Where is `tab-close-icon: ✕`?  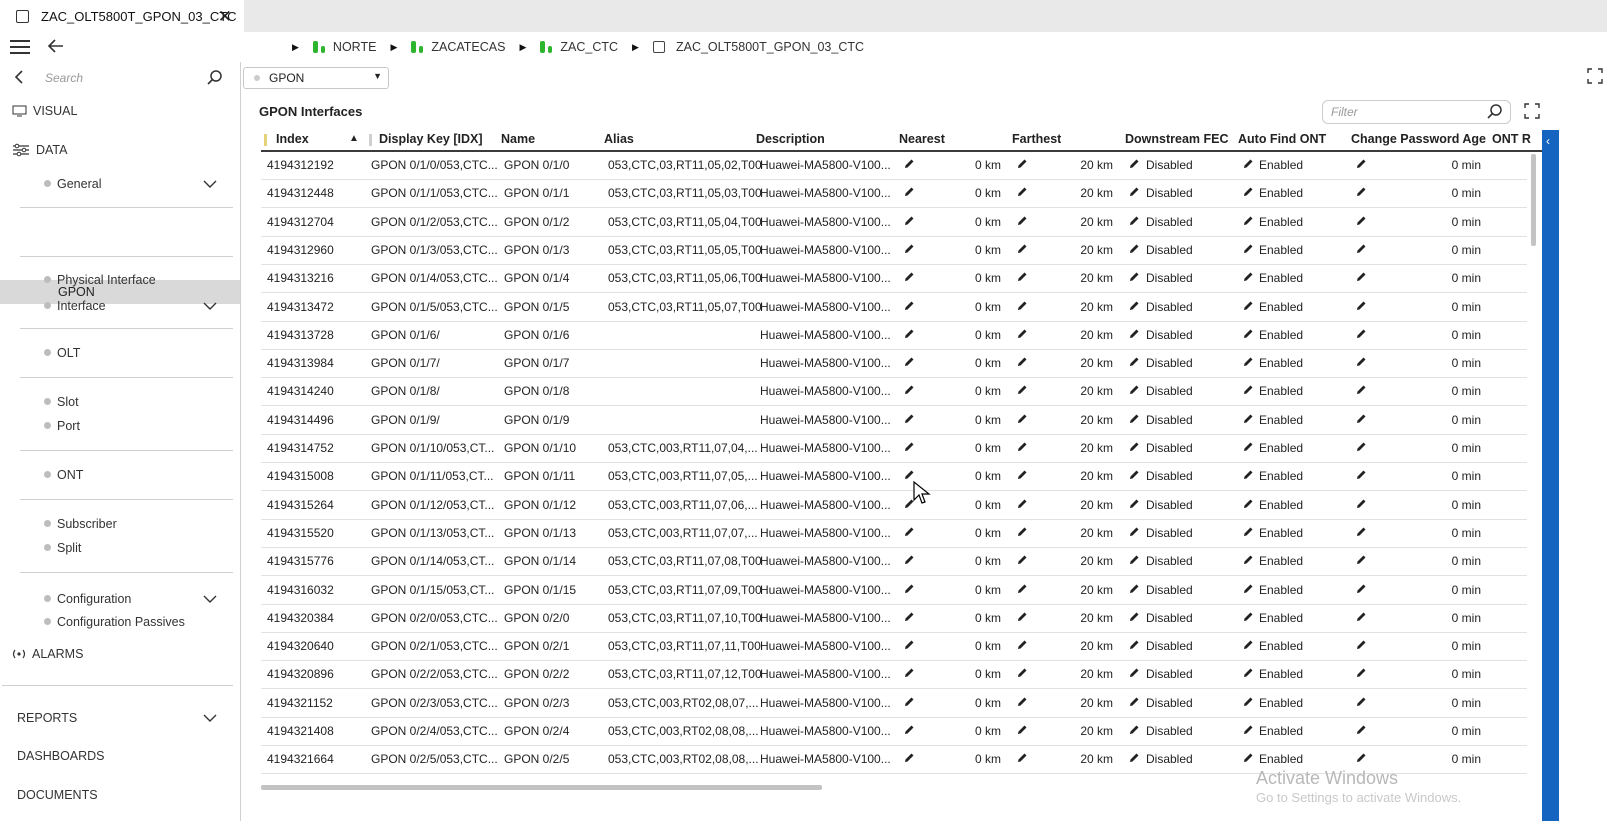
tab-close-icon: ✕ is located at coordinates (225, 17).